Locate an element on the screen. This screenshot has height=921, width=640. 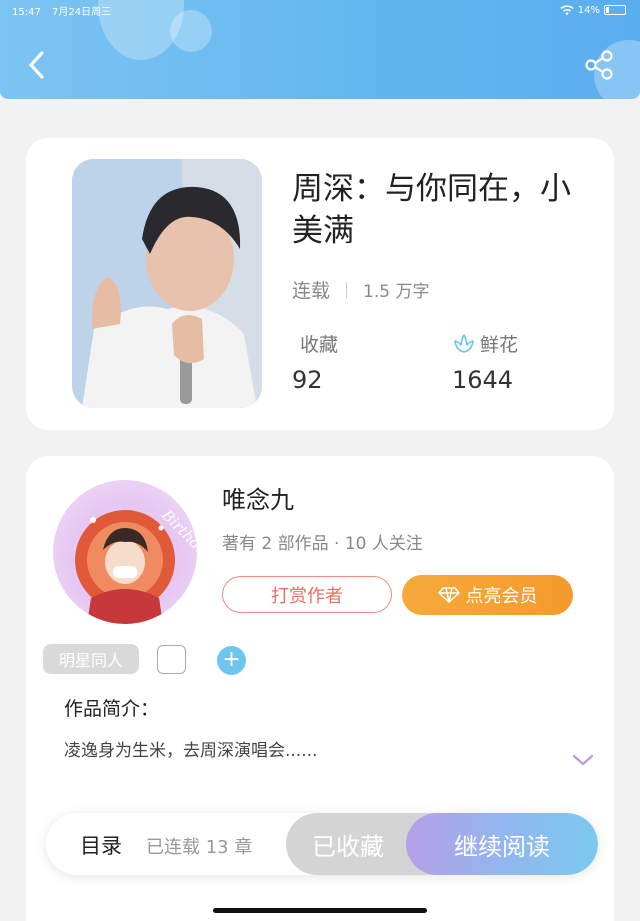
favorites-count: 92 is located at coordinates (307, 380).